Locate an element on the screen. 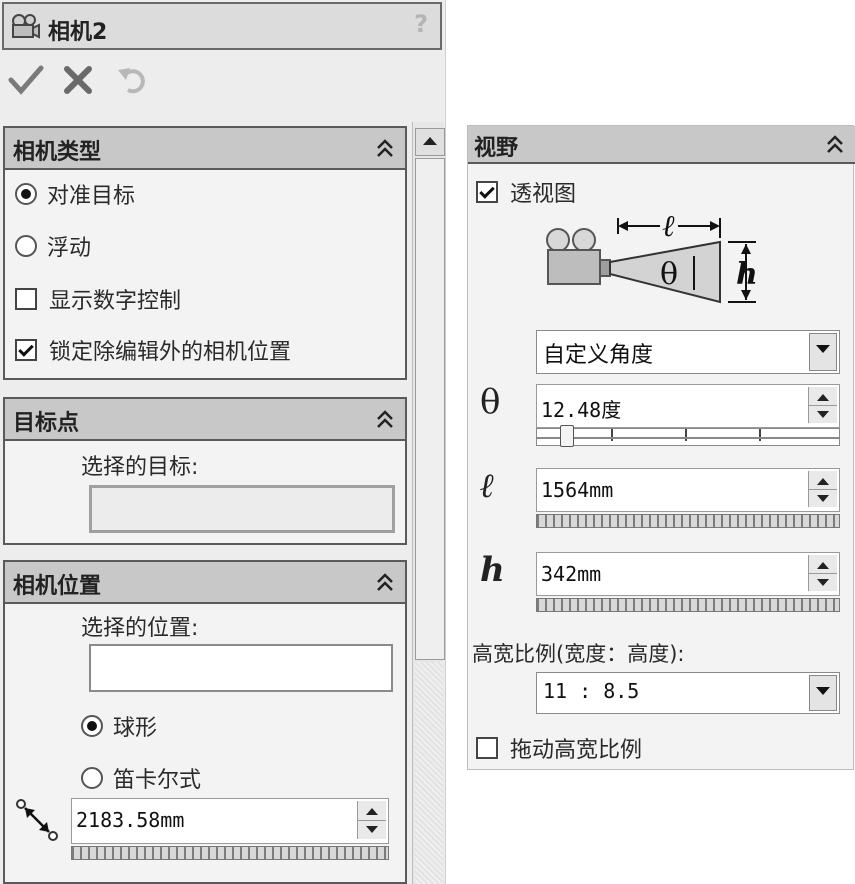 This screenshot has width=855, height=884. camera-type-panel: 相机类型 对准目标 浮动 显示数字控制 锁定除编辑外的相机位置 is located at coordinates (205, 253).